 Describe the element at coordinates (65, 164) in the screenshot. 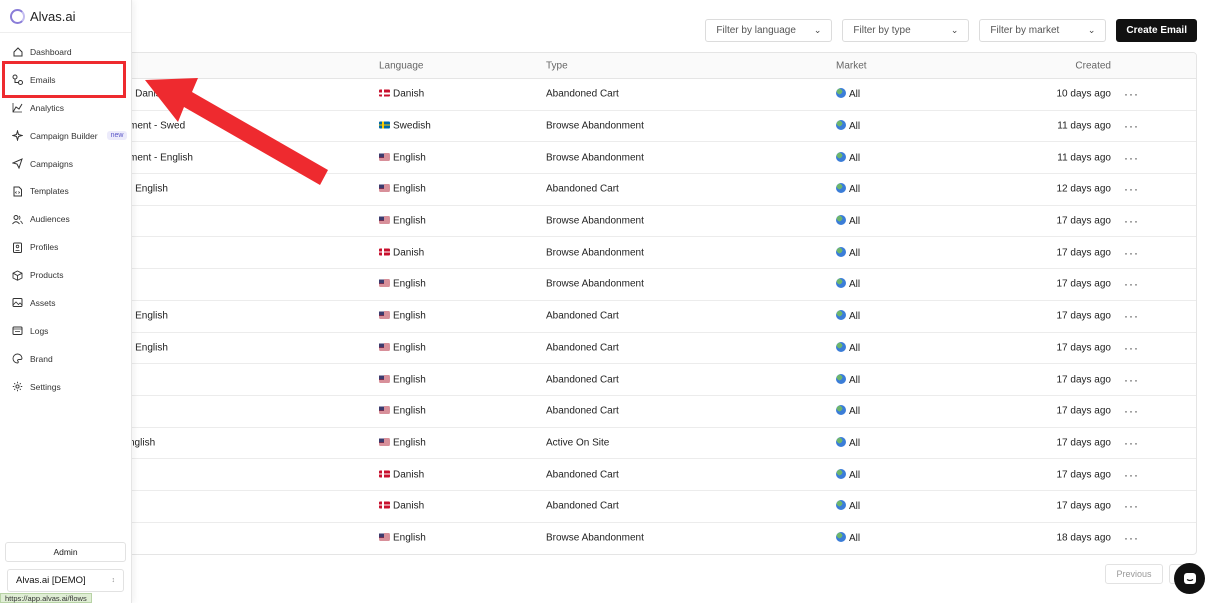

I see `sidebar-item-campaigns: Campaigns` at that location.